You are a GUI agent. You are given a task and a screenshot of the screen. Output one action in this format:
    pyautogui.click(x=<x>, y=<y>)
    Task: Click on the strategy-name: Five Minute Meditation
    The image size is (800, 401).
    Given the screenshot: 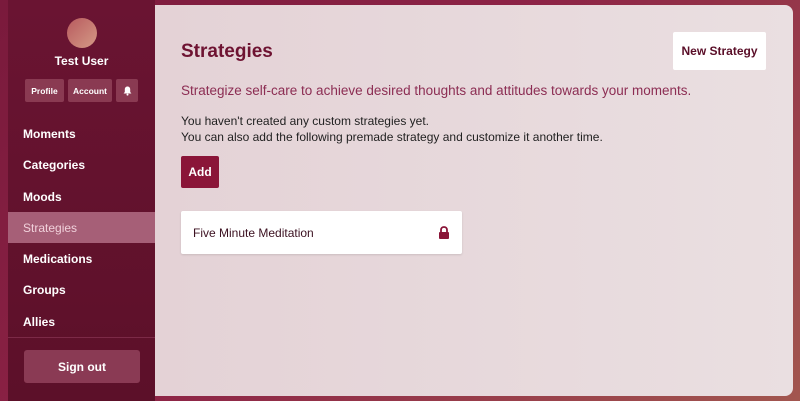 What is the action you would take?
    pyautogui.click(x=253, y=232)
    